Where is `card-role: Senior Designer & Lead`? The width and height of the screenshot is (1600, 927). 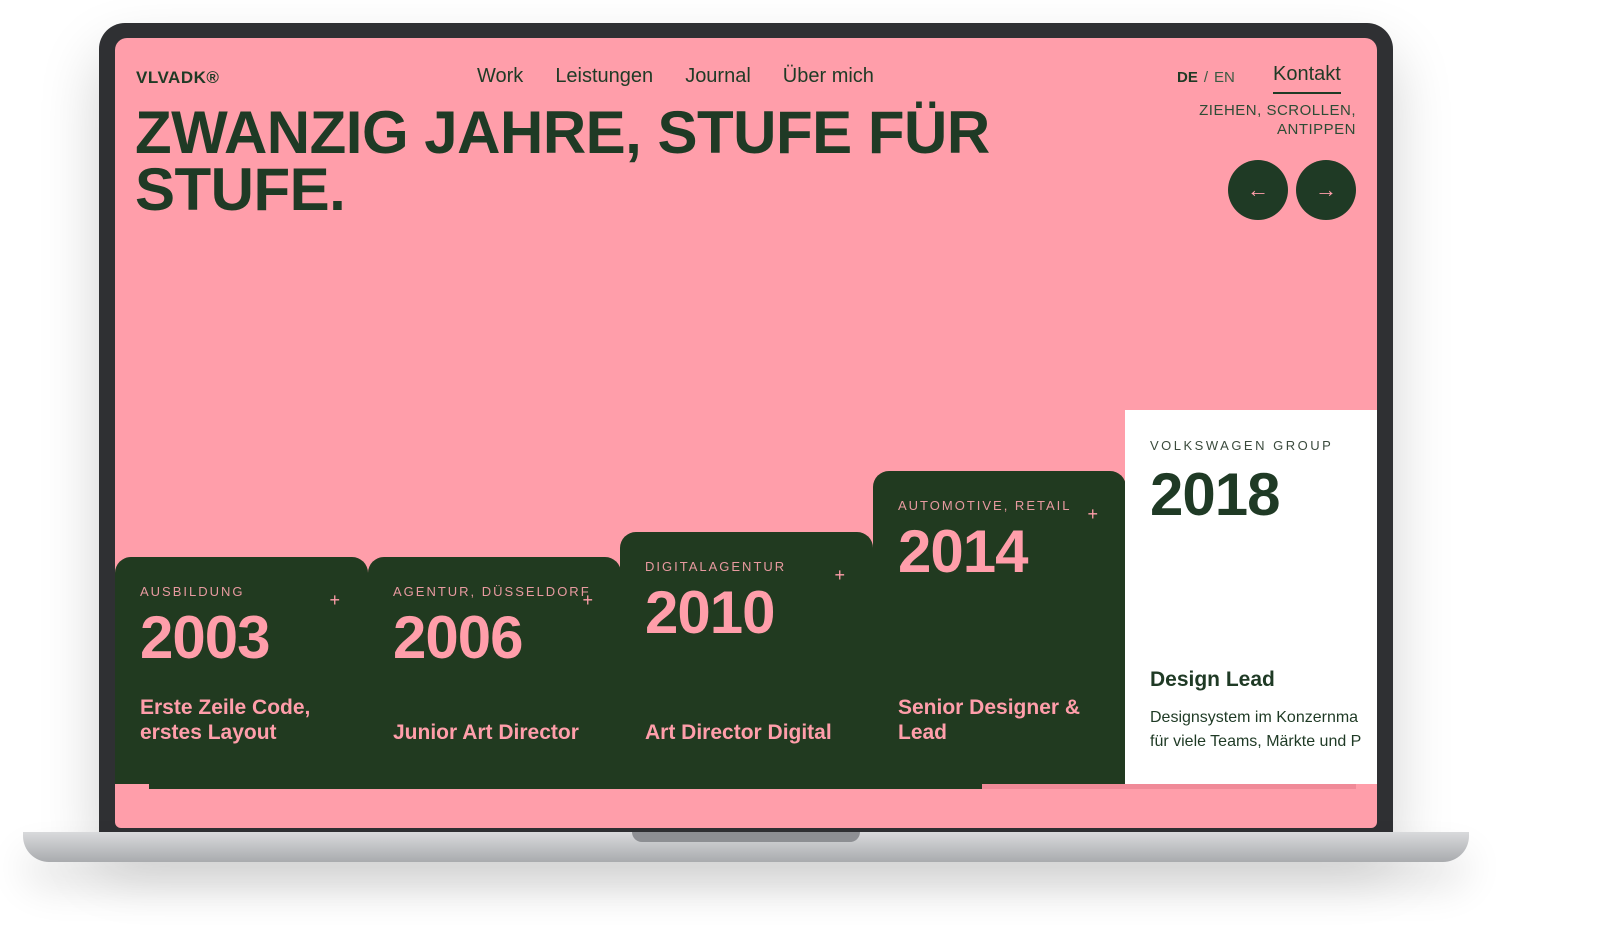 card-role: Senior Designer & Lead is located at coordinates (989, 720).